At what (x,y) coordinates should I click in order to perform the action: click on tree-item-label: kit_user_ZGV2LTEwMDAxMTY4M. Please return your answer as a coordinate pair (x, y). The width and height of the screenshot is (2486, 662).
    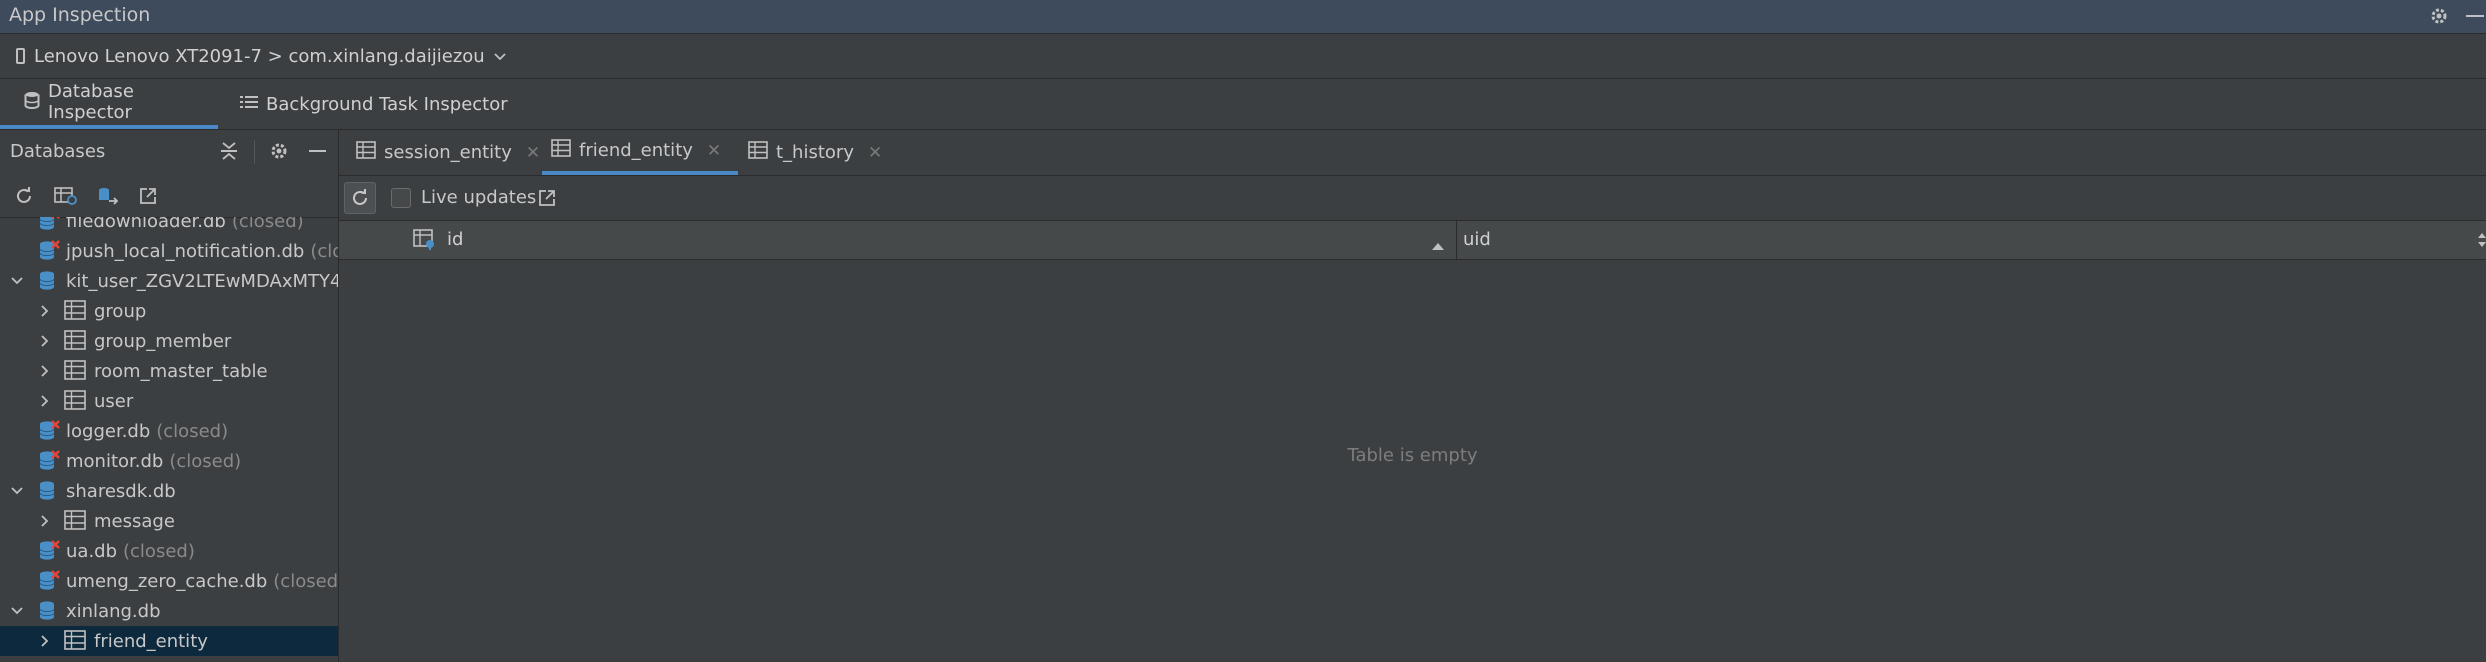
    Looking at the image, I should click on (202, 281).